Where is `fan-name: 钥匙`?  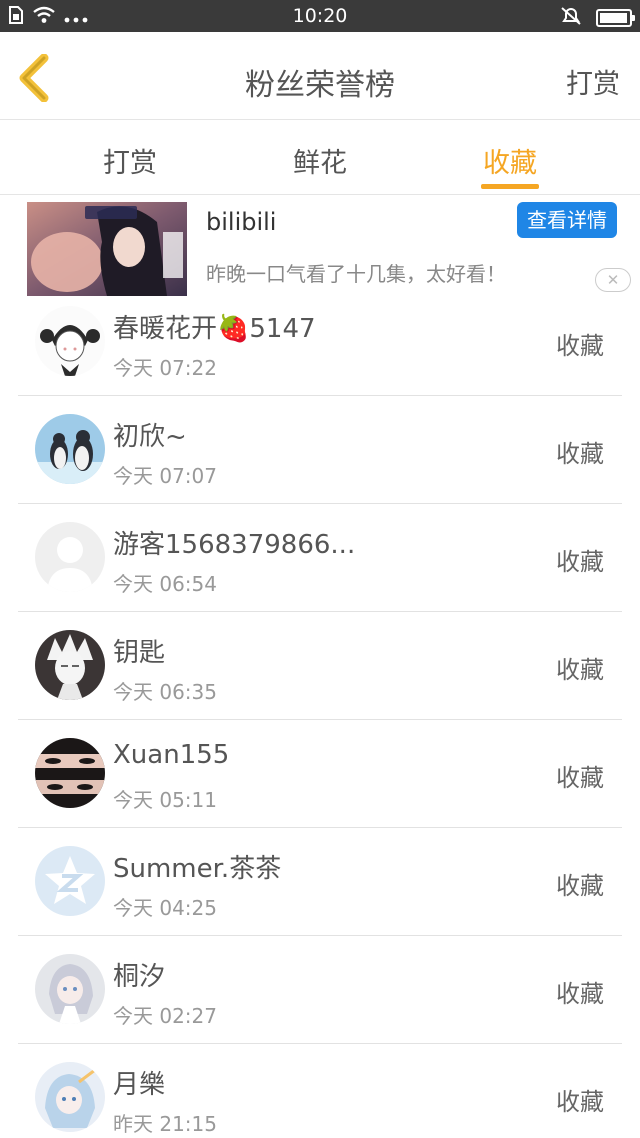
fan-name: 钥匙 is located at coordinates (139, 653).